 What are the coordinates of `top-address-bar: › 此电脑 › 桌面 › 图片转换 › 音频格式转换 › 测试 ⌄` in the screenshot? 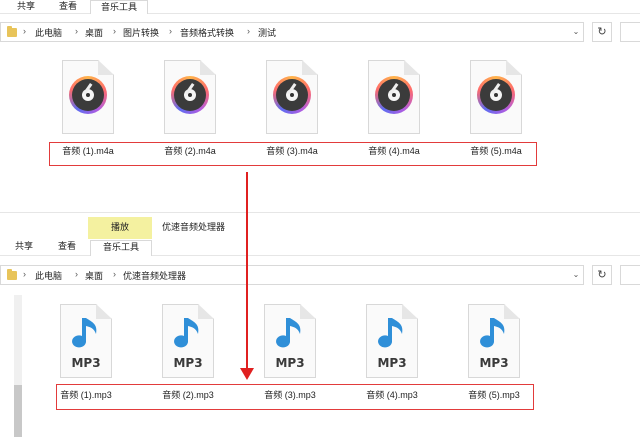 It's located at (292, 32).